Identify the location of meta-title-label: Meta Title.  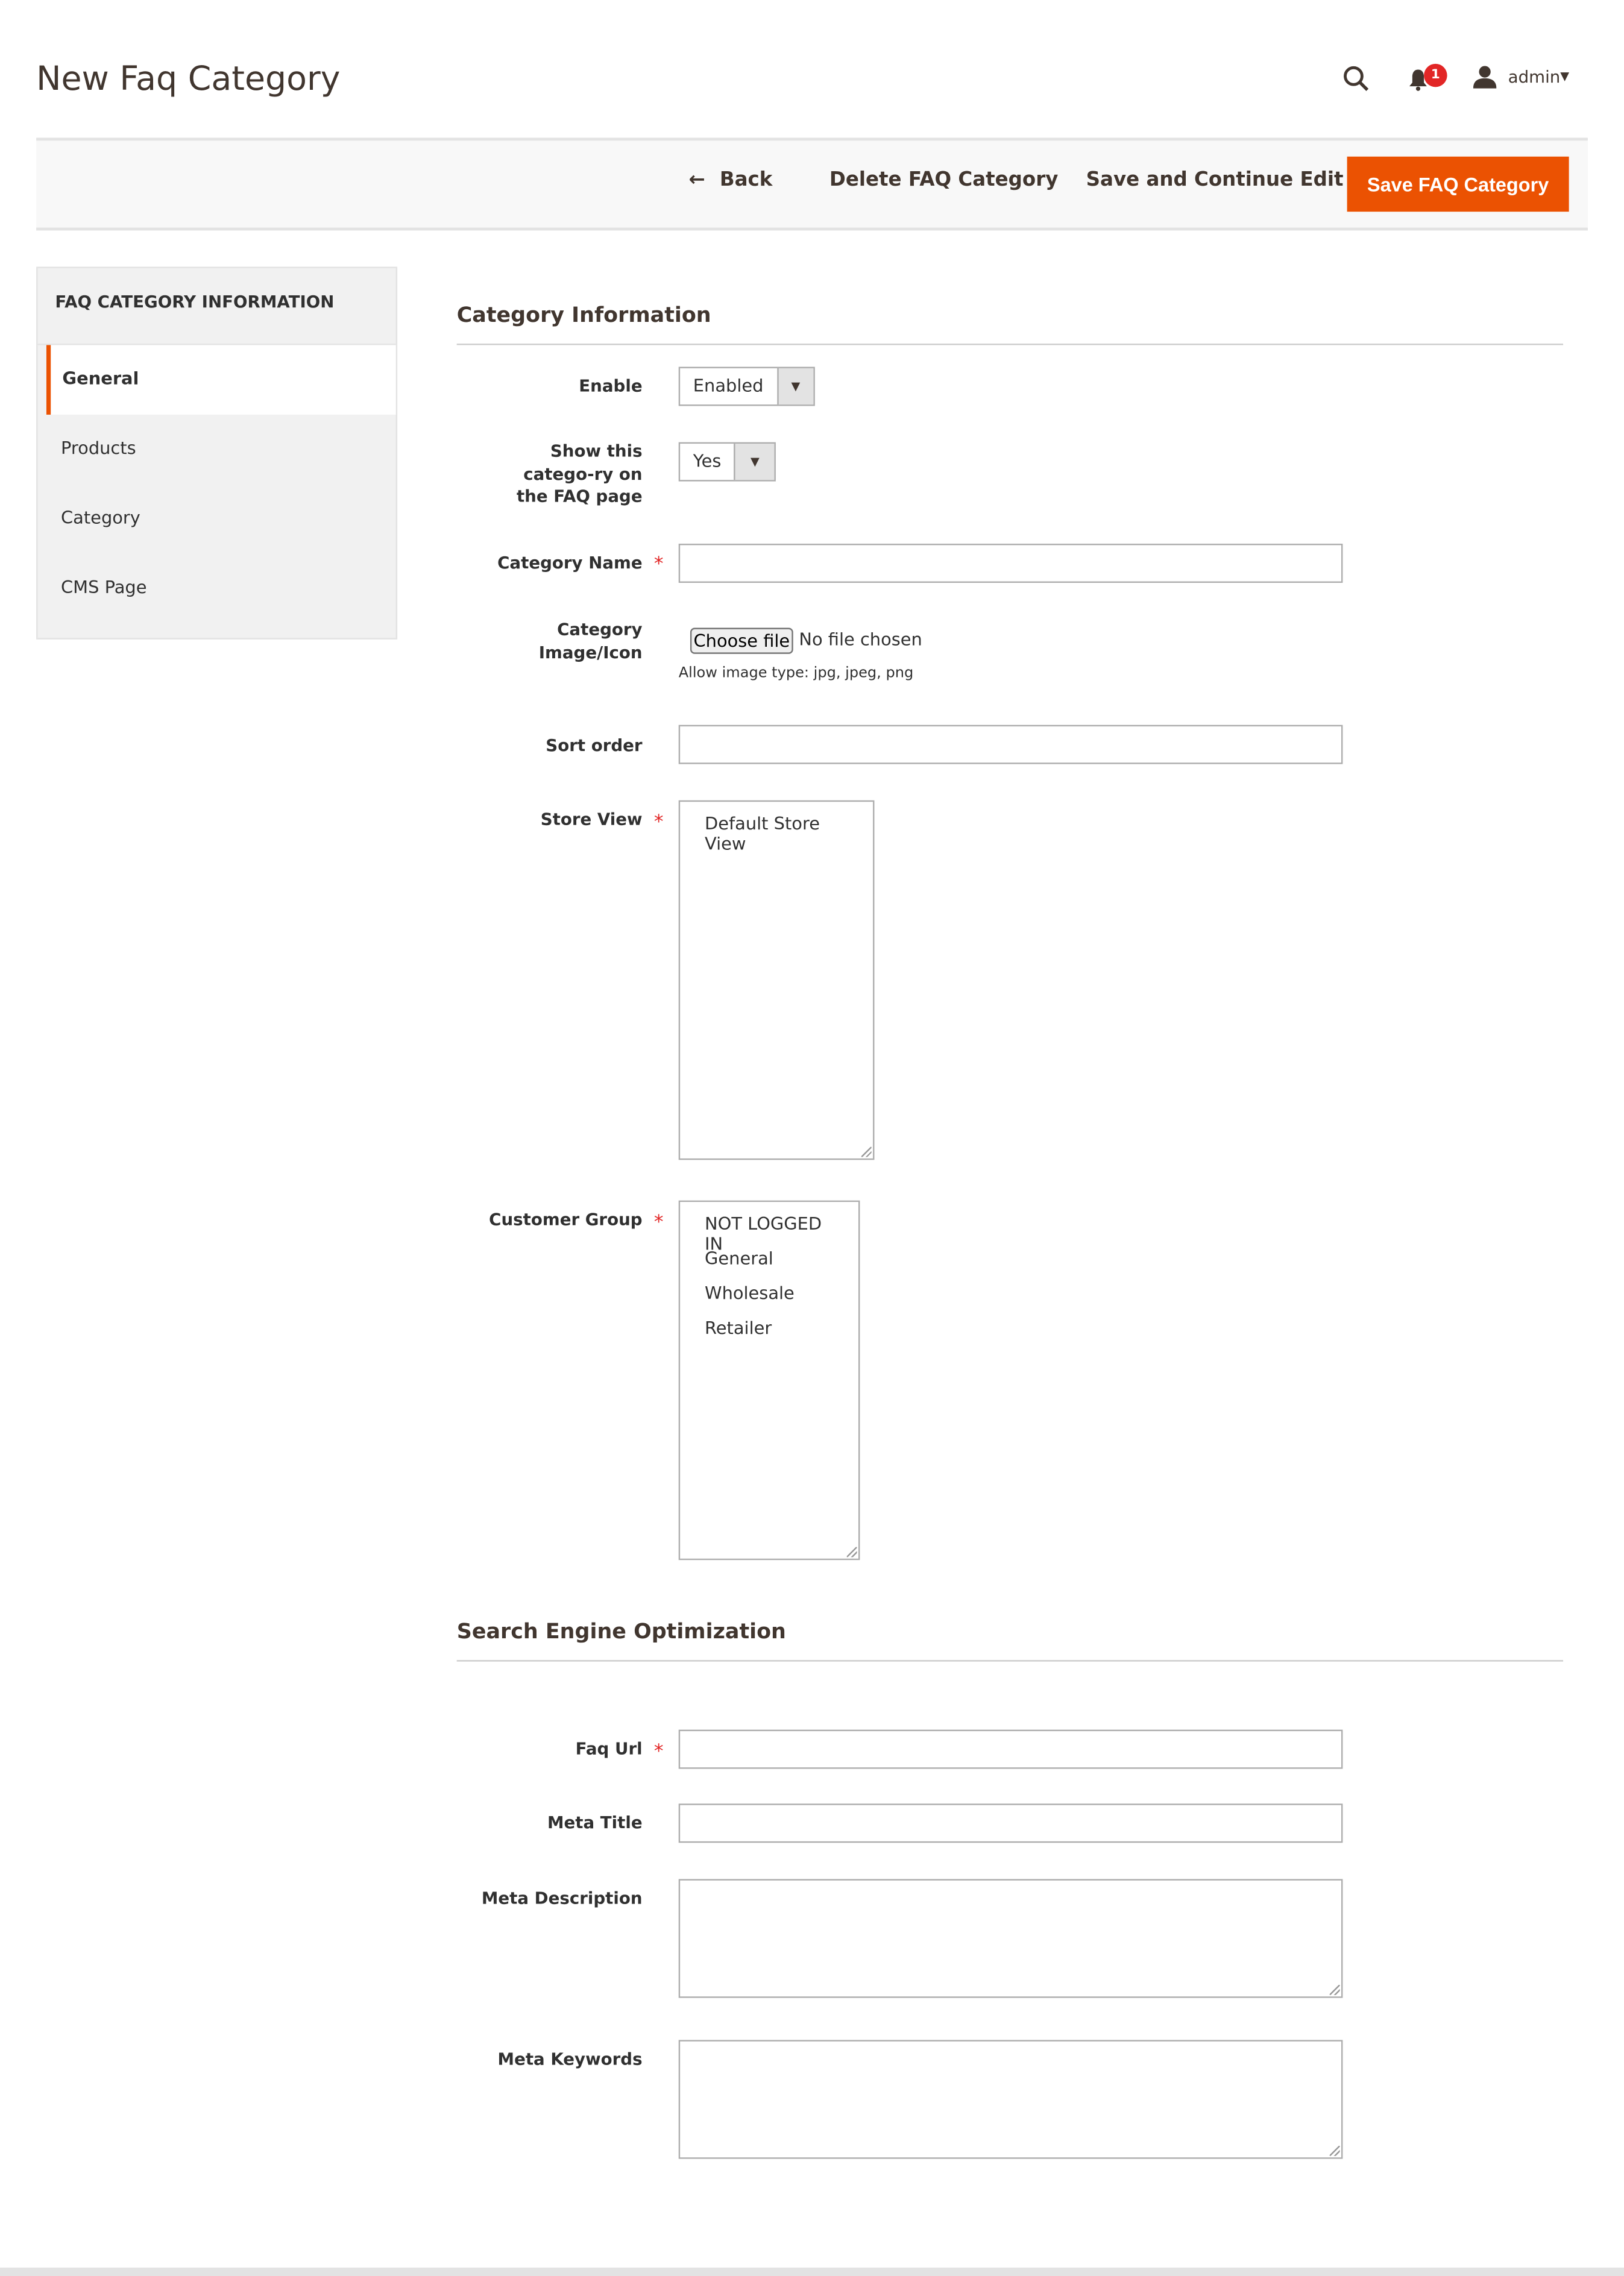
(595, 1822).